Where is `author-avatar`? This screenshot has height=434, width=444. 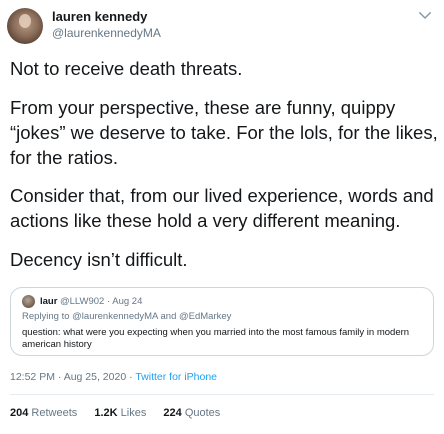 author-avatar is located at coordinates (25, 26).